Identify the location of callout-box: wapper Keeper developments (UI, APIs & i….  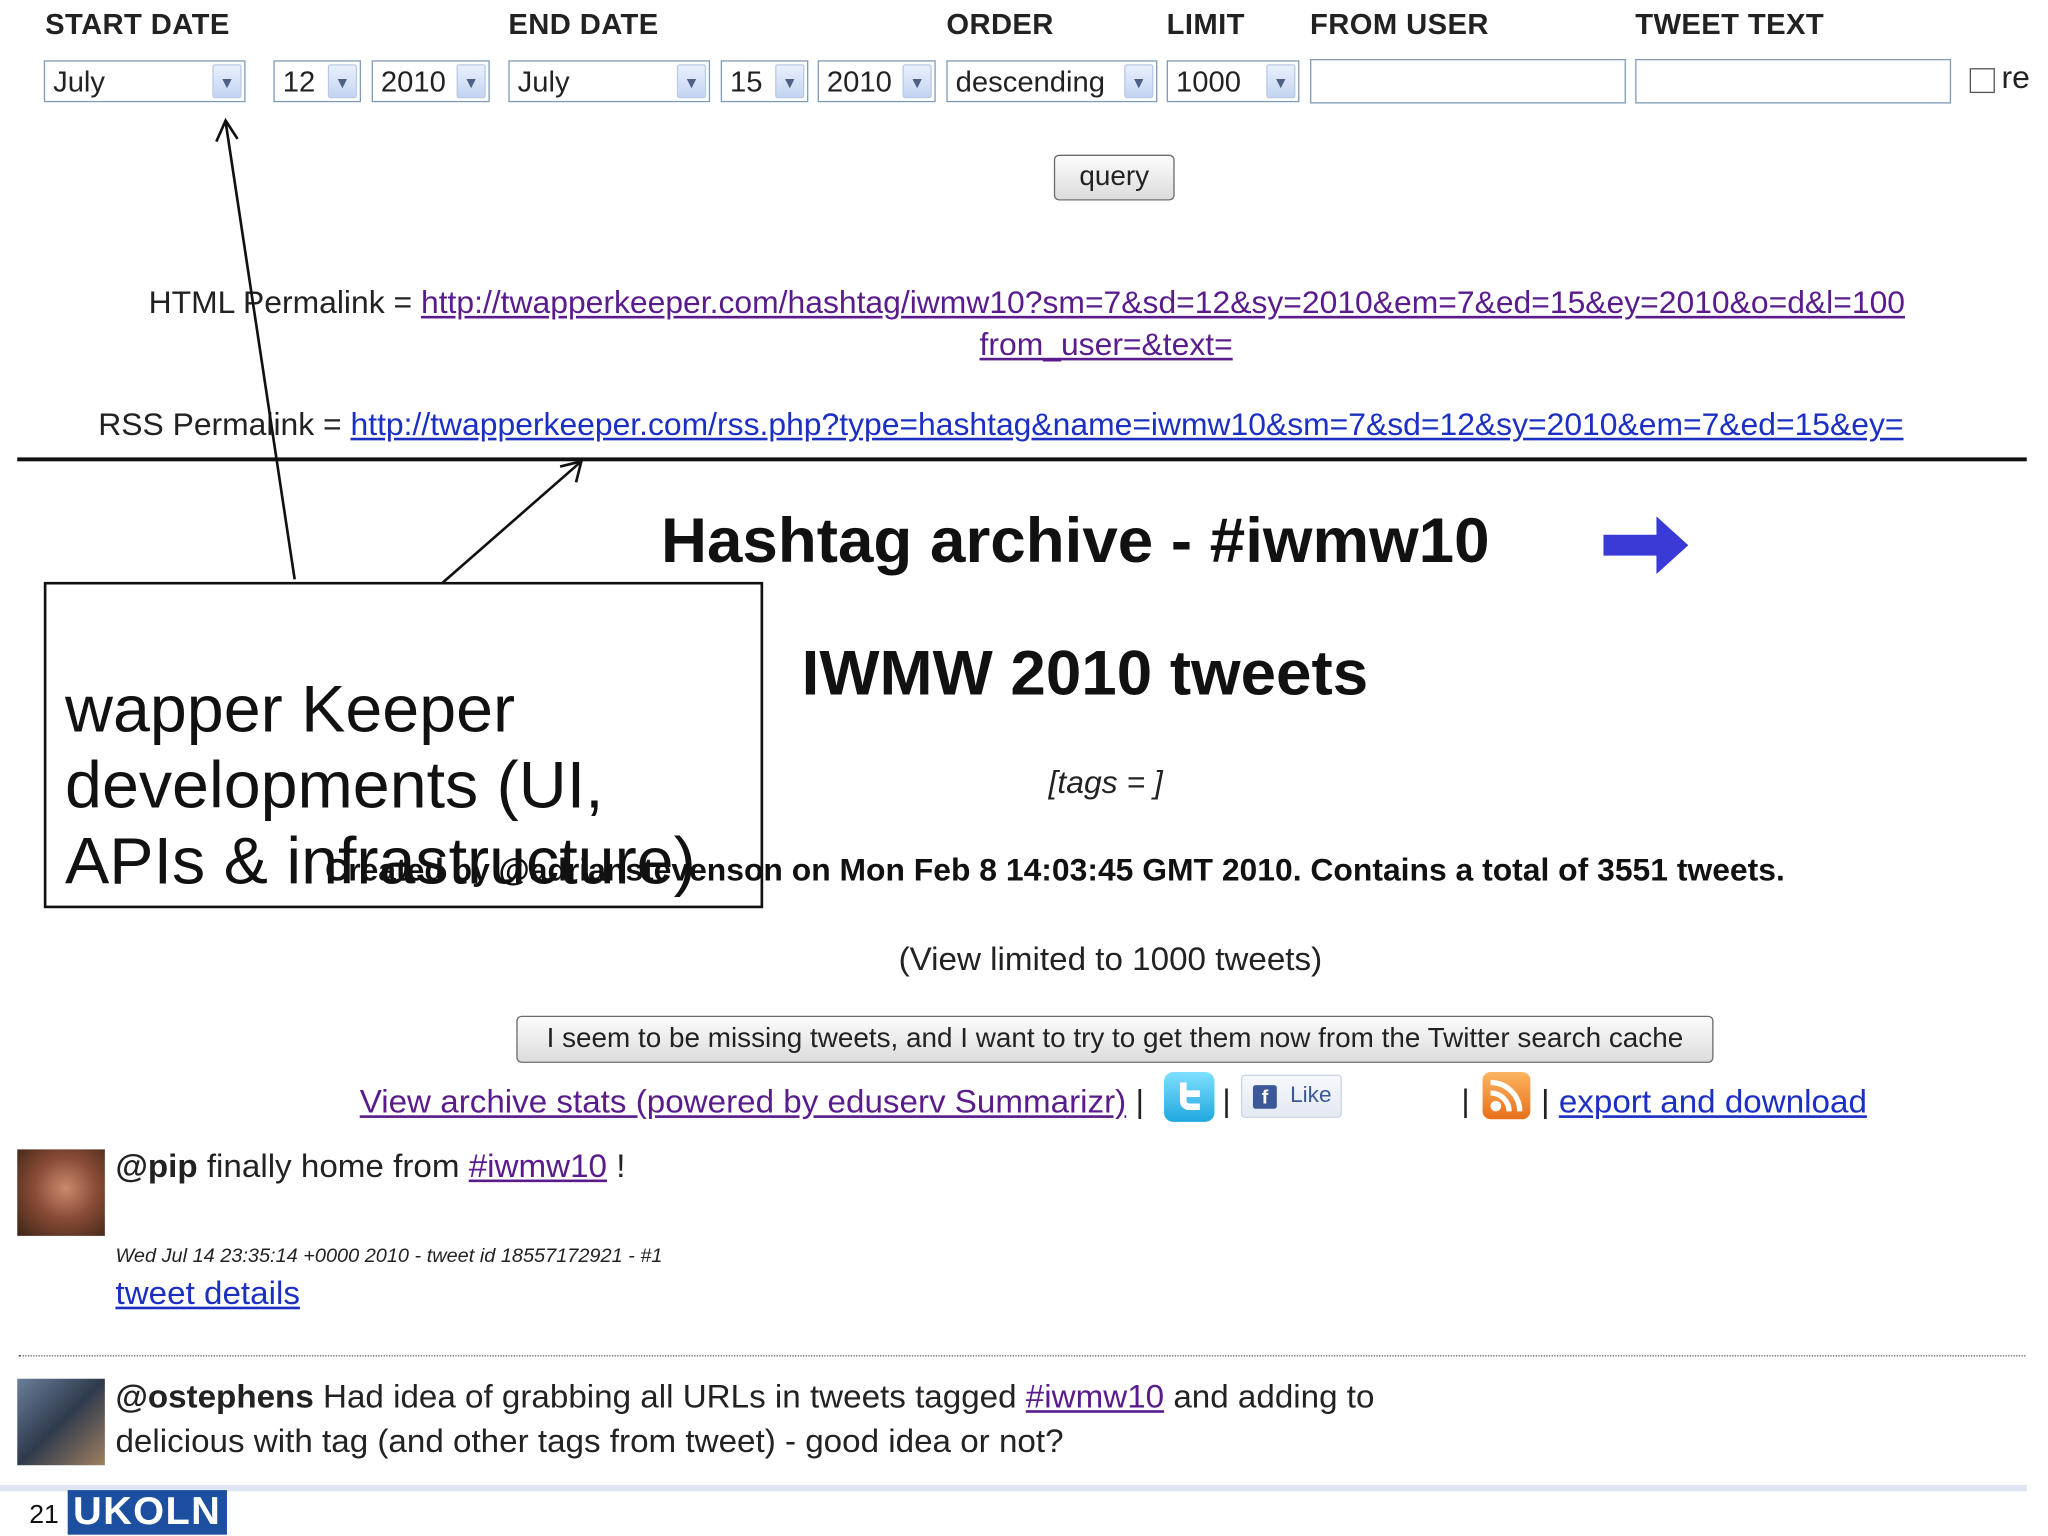
(403, 745).